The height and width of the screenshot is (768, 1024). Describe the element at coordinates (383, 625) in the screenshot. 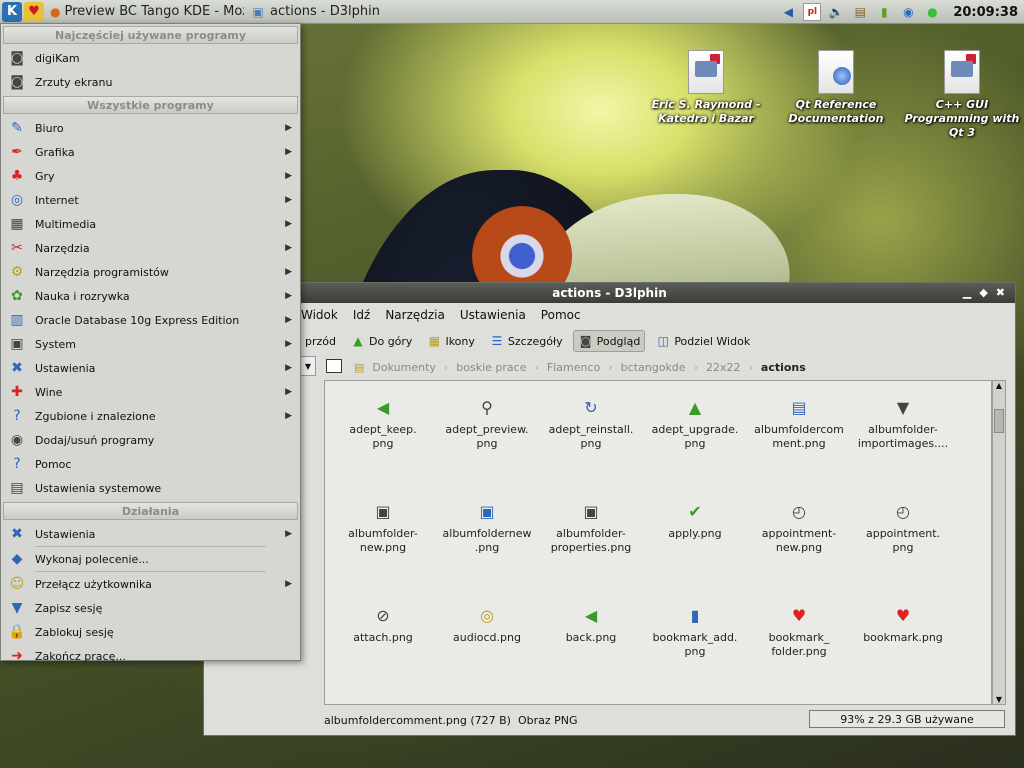

I see `file-item: ⊘ attach.png` at that location.